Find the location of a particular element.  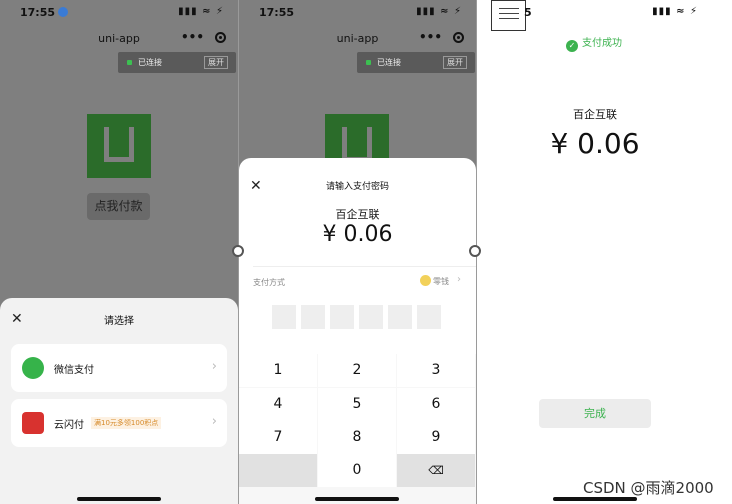

payment-method-sheet: ✕ 请选择 微信支付 › 云闪付 满10元多领100积点 › is located at coordinates (119, 401).